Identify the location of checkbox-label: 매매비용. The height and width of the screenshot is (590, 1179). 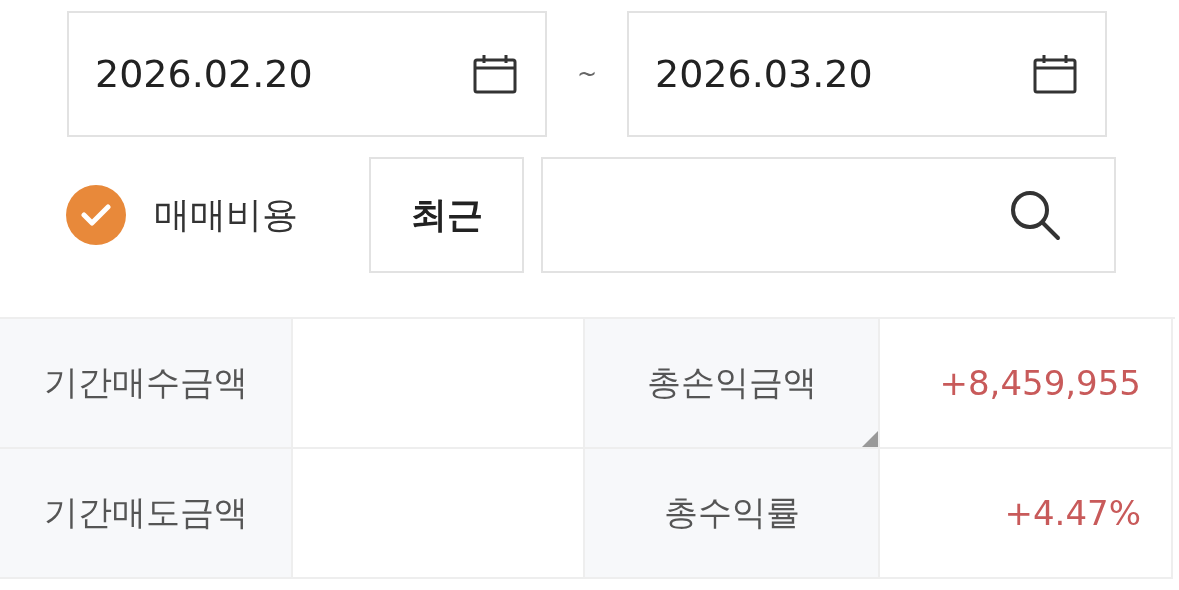
(226, 214).